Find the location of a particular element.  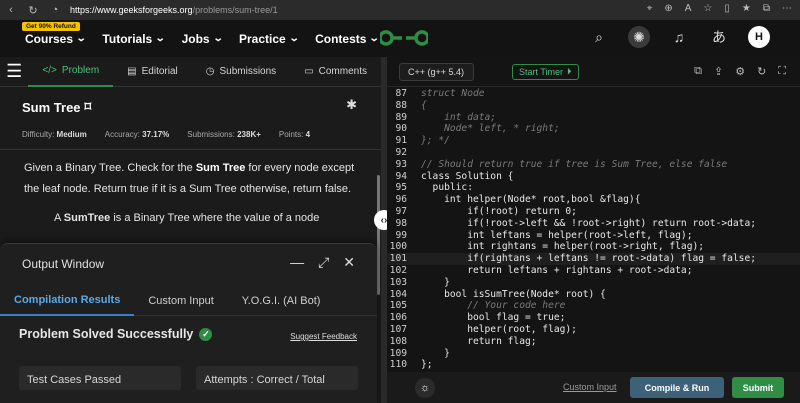

nav-practice: Practice ⌄ is located at coordinates (269, 39).